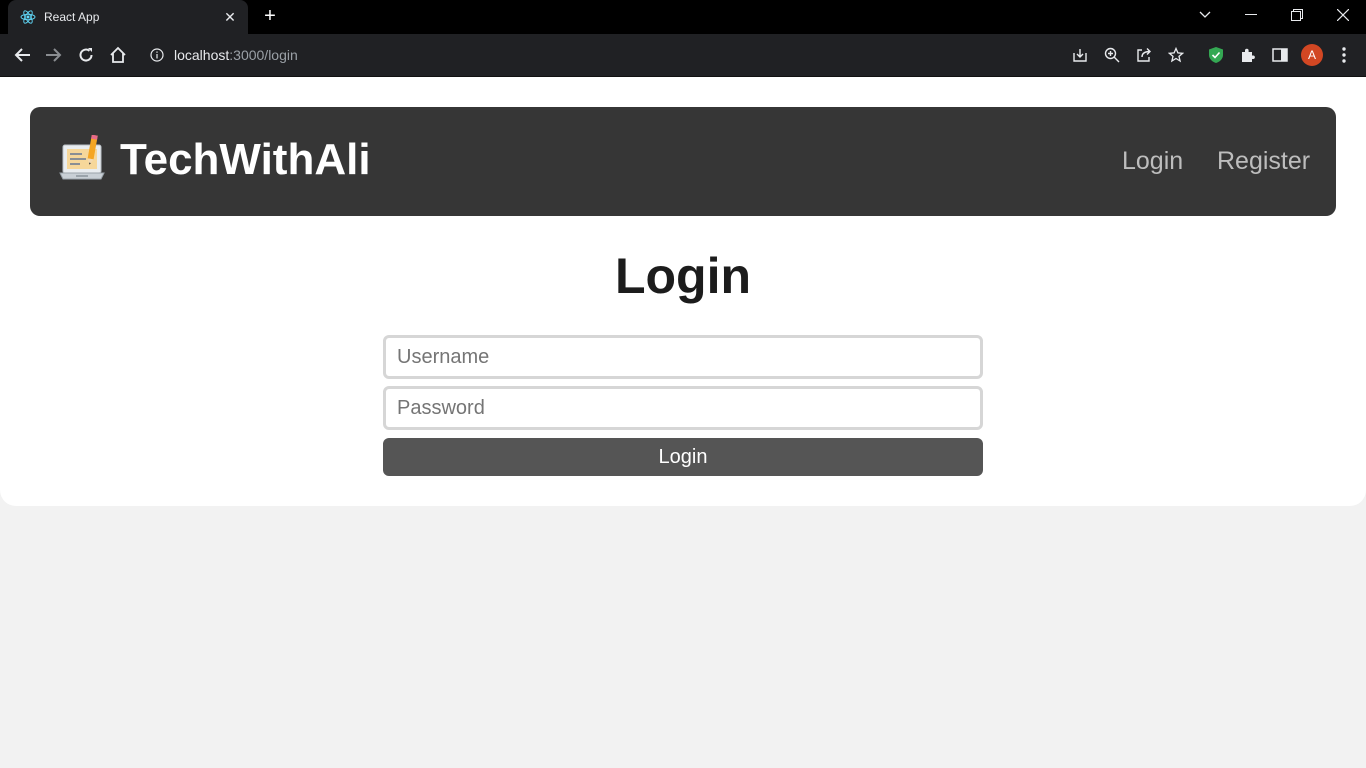  What do you see at coordinates (1344, 55) in the screenshot?
I see `more-menu-icon` at bounding box center [1344, 55].